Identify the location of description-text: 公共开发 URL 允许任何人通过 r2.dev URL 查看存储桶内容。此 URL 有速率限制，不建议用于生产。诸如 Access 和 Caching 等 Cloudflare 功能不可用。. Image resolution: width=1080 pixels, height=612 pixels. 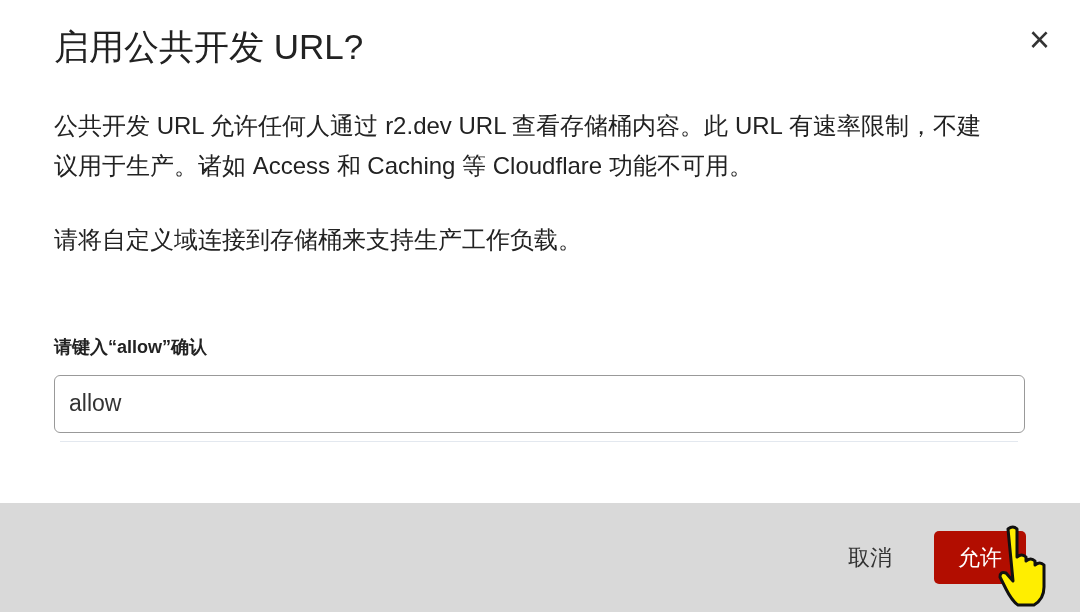
(518, 145).